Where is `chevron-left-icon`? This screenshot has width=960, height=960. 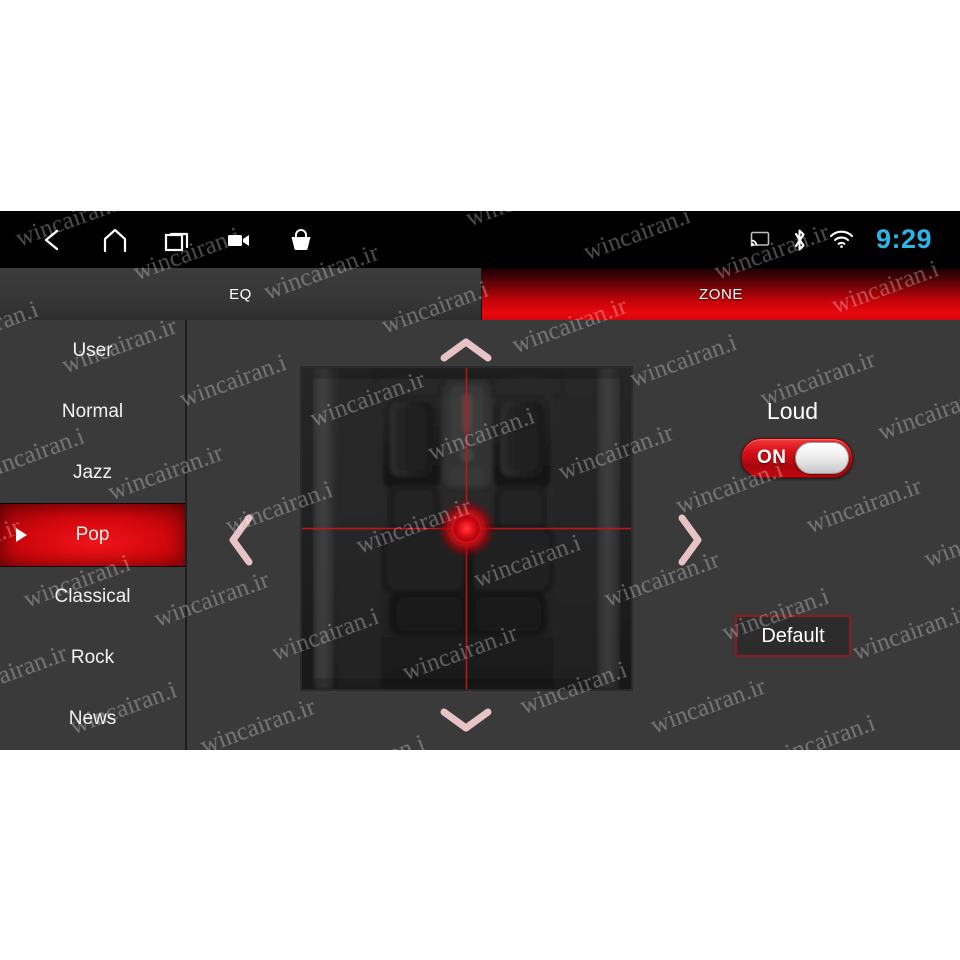
chevron-left-icon is located at coordinates (241, 540).